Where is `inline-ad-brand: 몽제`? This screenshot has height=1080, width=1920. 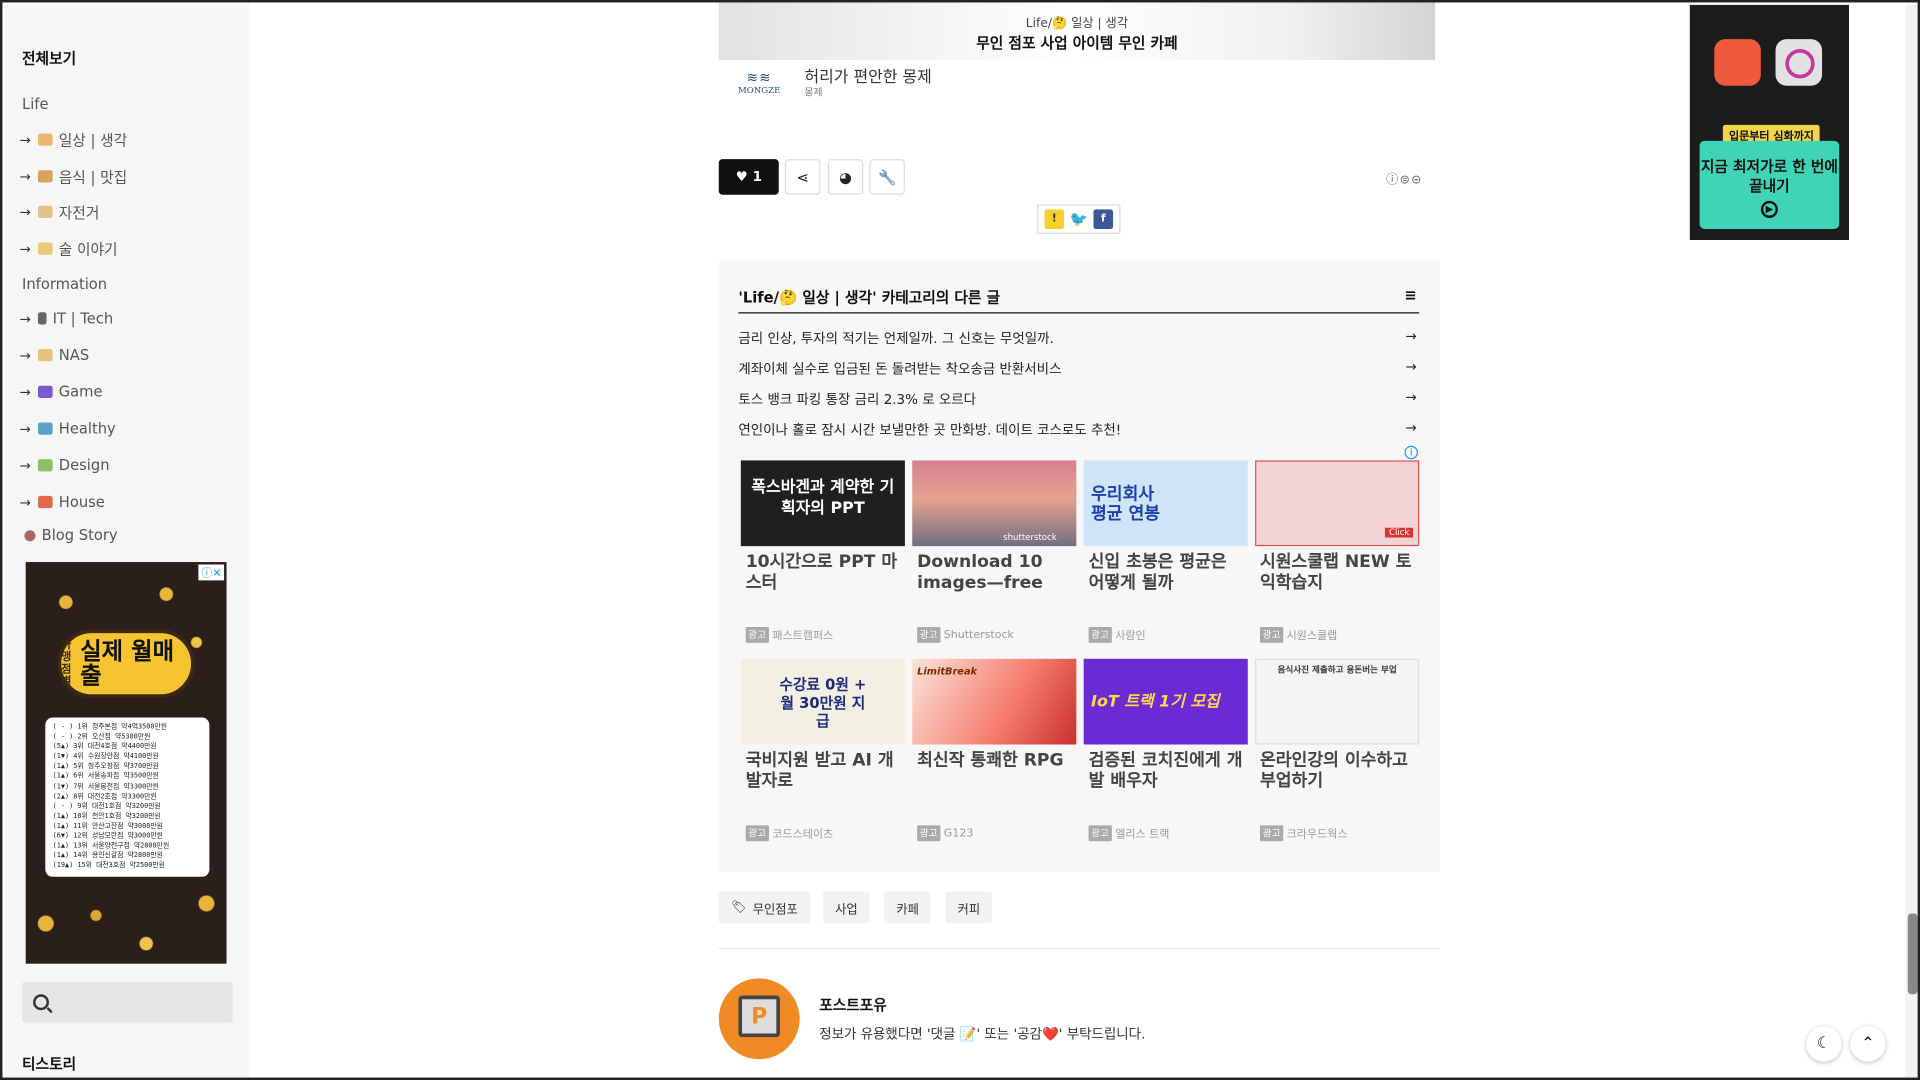
inline-ad-brand: 몽제 is located at coordinates (813, 92).